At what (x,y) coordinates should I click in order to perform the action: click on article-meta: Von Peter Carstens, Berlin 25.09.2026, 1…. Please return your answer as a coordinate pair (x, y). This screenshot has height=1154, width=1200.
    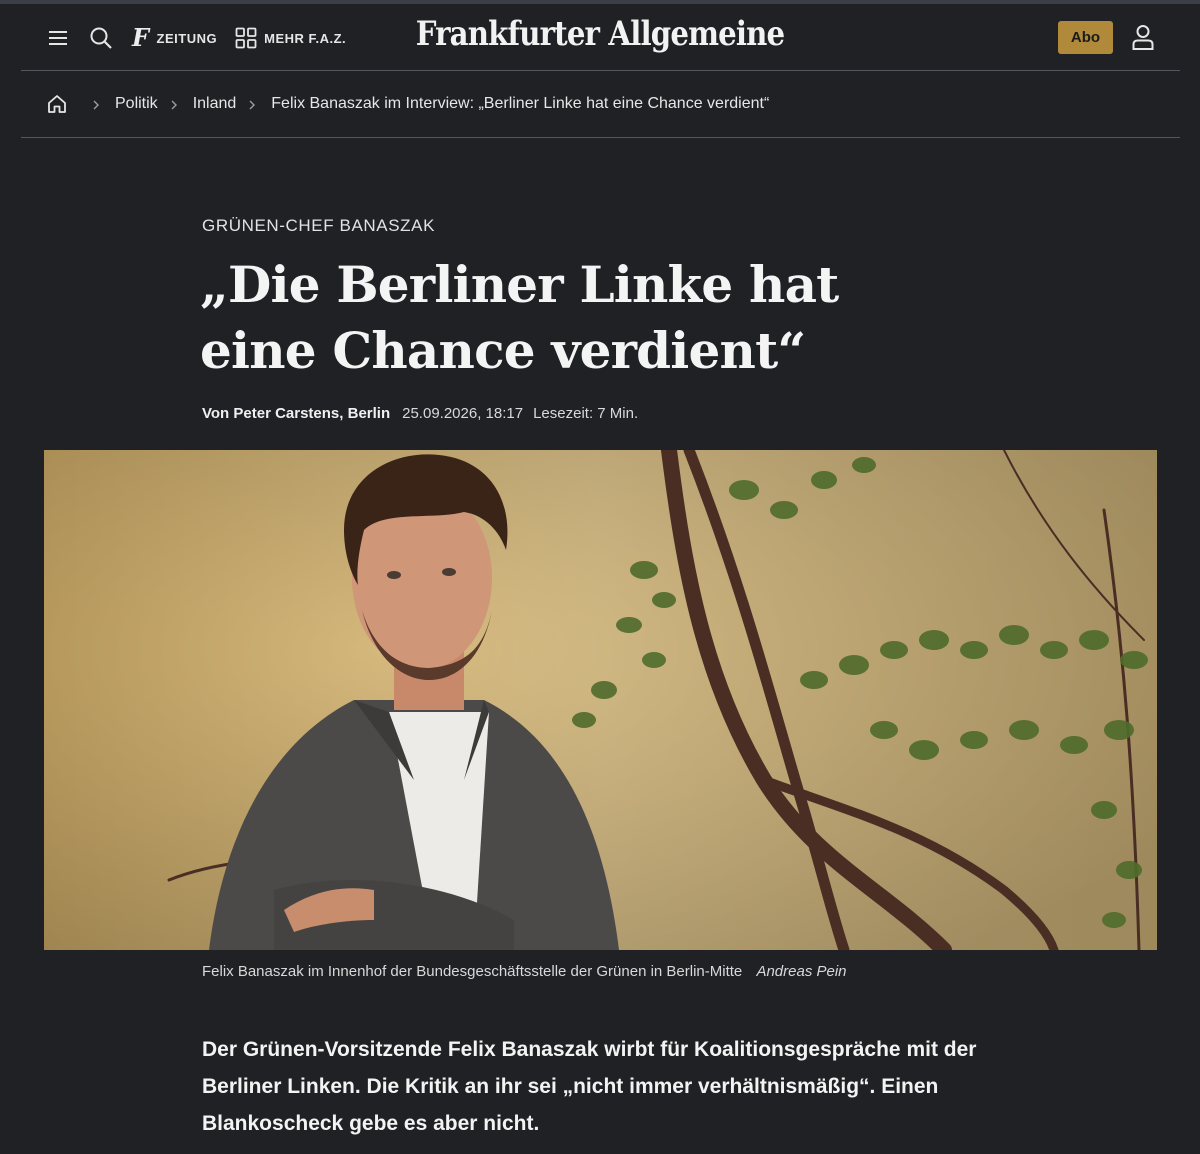
    Looking at the image, I should click on (420, 413).